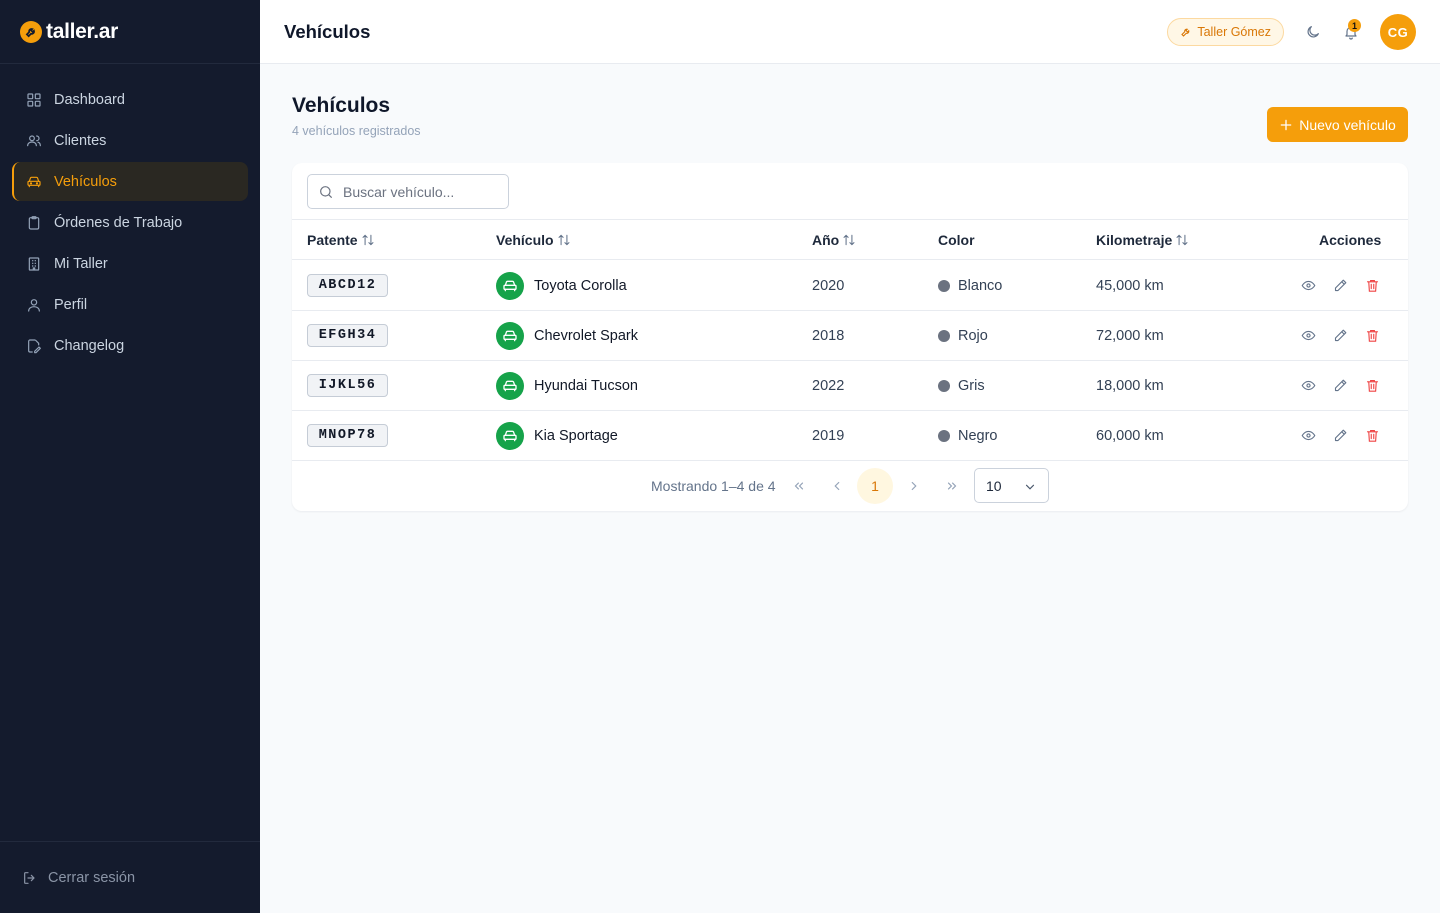 Image resolution: width=1440 pixels, height=913 pixels. What do you see at coordinates (130, 181) in the screenshot?
I see `sidebar-item-vehiculos: Vehículos` at bounding box center [130, 181].